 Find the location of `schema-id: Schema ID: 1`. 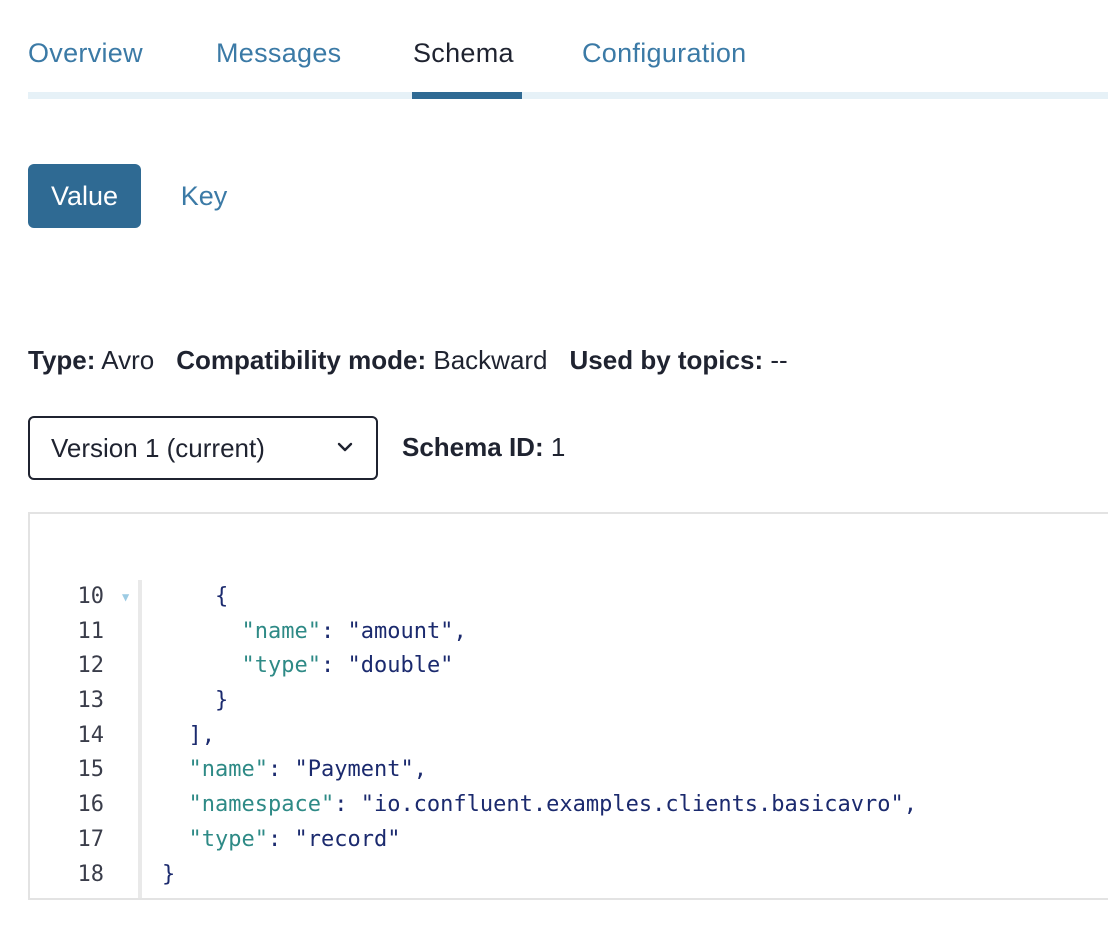

schema-id: Schema ID: 1 is located at coordinates (483, 447).